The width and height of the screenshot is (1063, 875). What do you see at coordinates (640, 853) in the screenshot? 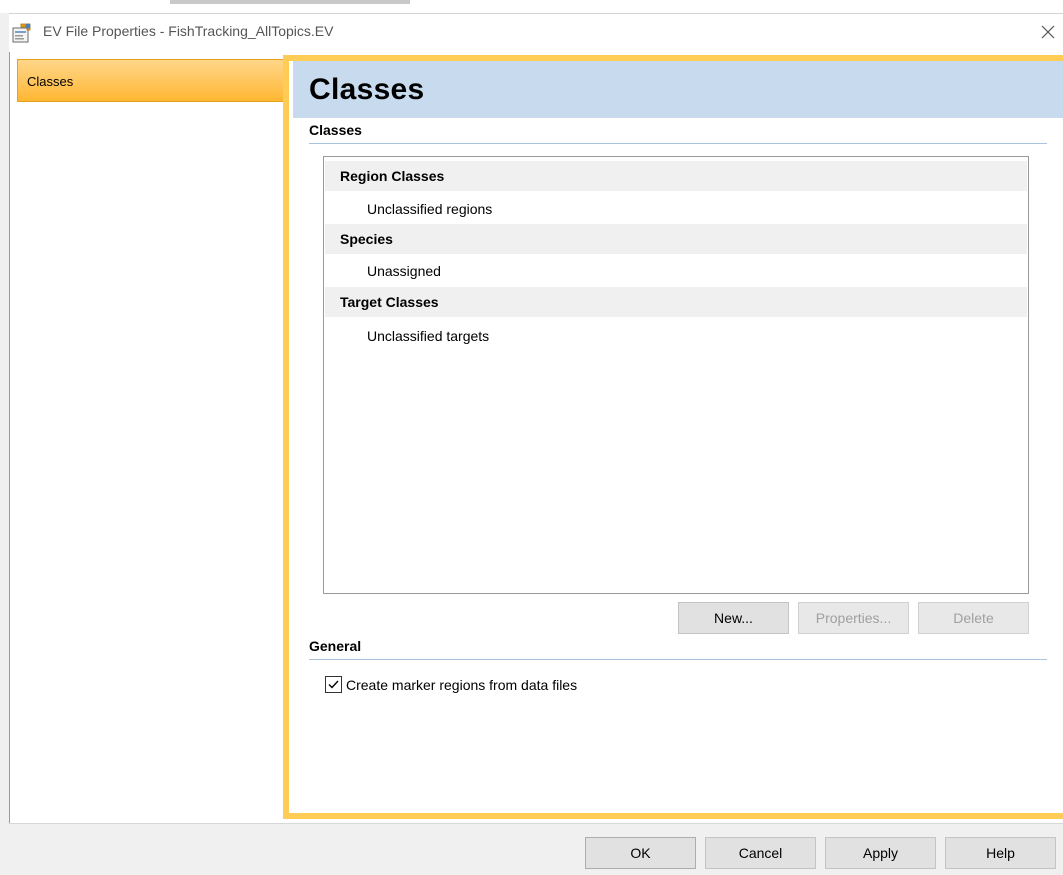
I see `ok-button: OK` at bounding box center [640, 853].